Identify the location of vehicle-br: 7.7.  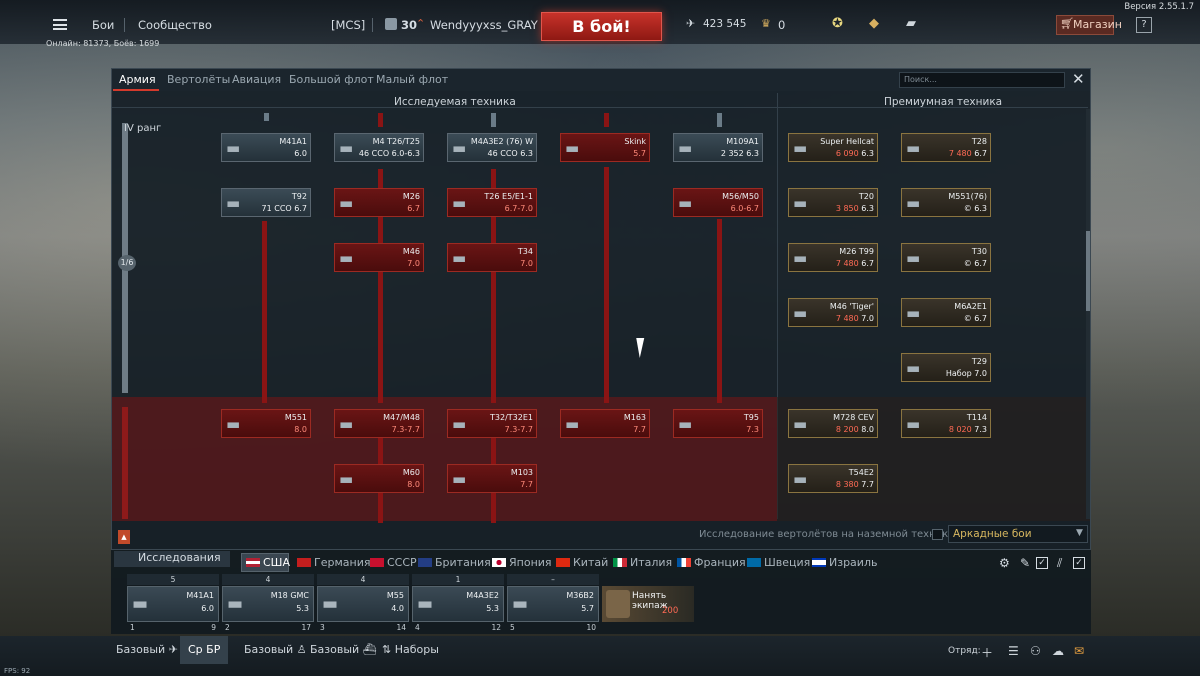
(639, 429).